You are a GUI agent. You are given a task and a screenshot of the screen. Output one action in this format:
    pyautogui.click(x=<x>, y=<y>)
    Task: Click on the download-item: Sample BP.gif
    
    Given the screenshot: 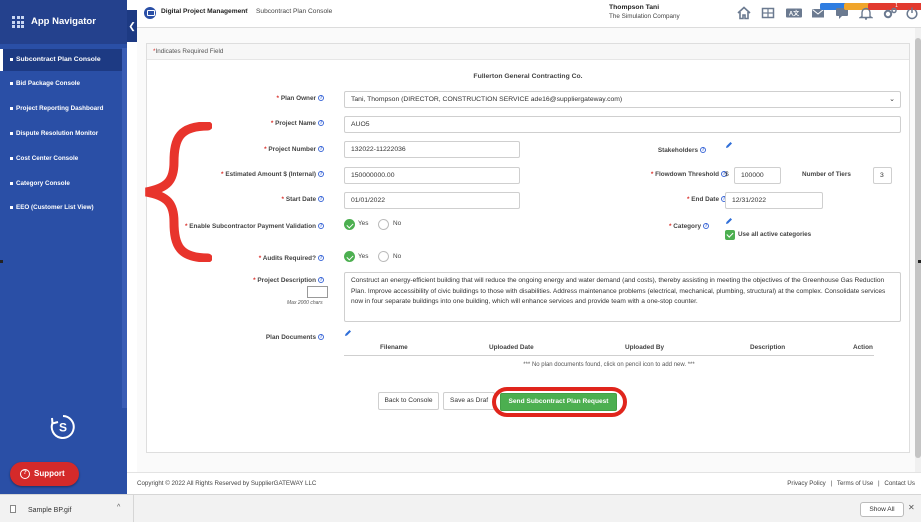 What is the action you would take?
    pyautogui.click(x=40, y=509)
    